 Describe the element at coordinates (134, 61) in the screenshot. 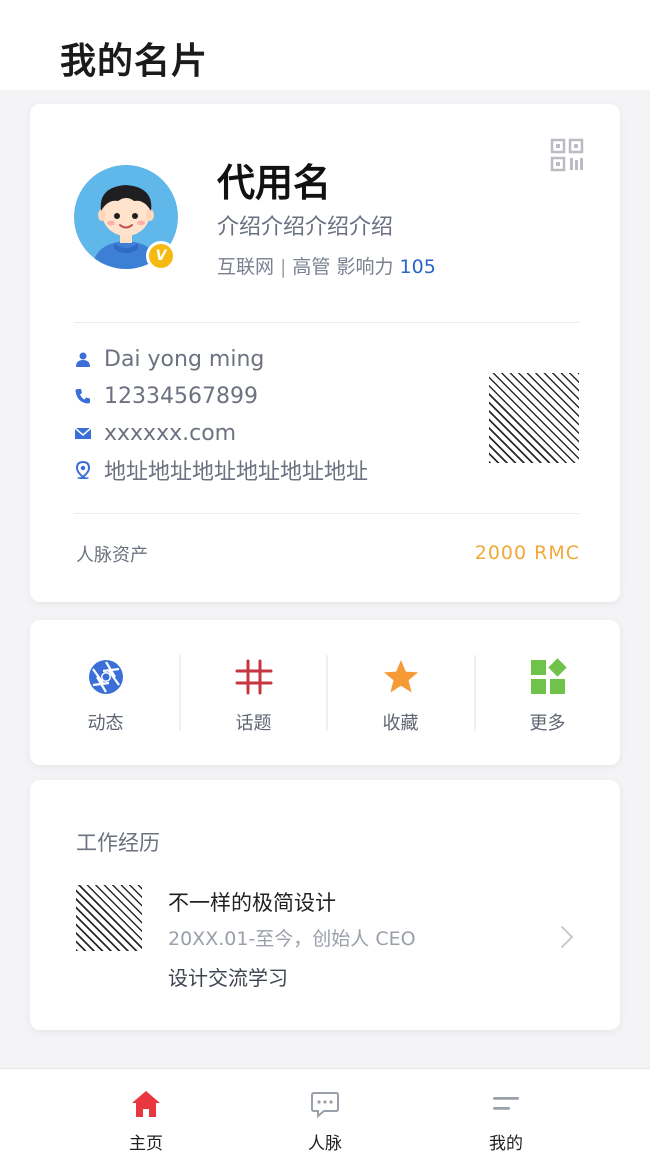

I see `page-title: 我的名片` at that location.